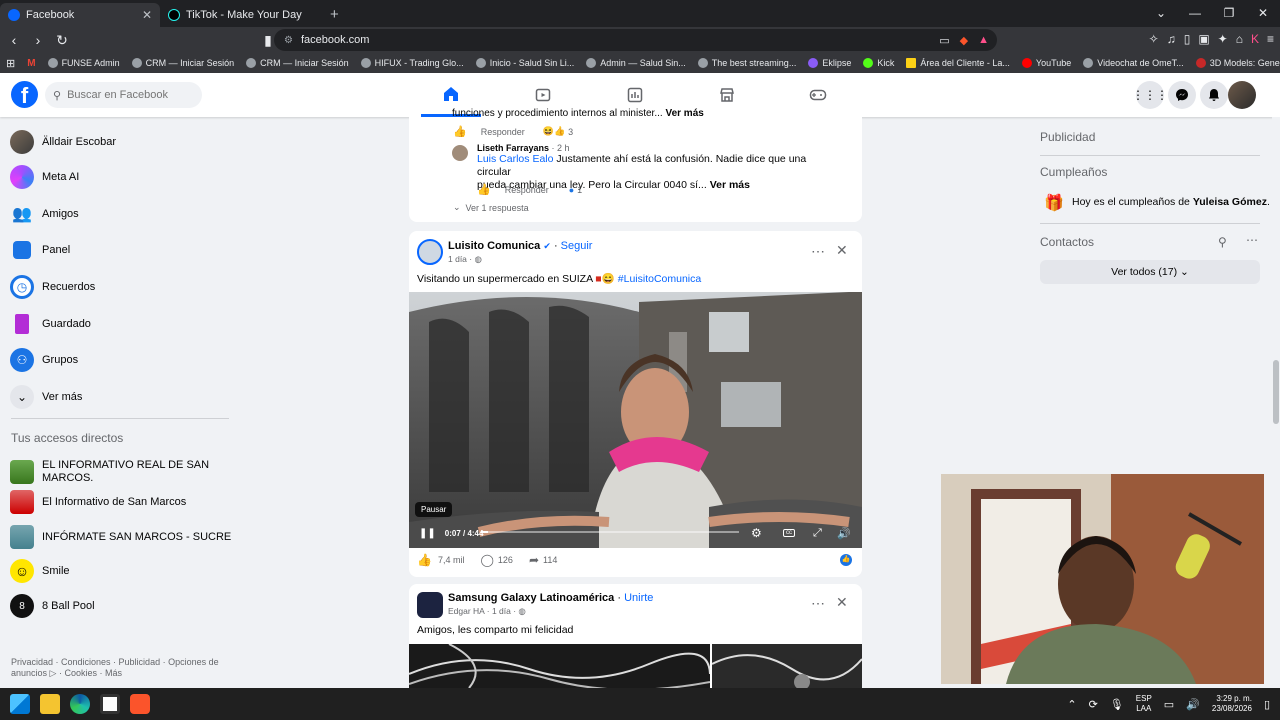 This screenshot has width=1280, height=720. I want to click on pause-icon: ❚❚, so click(427, 533).